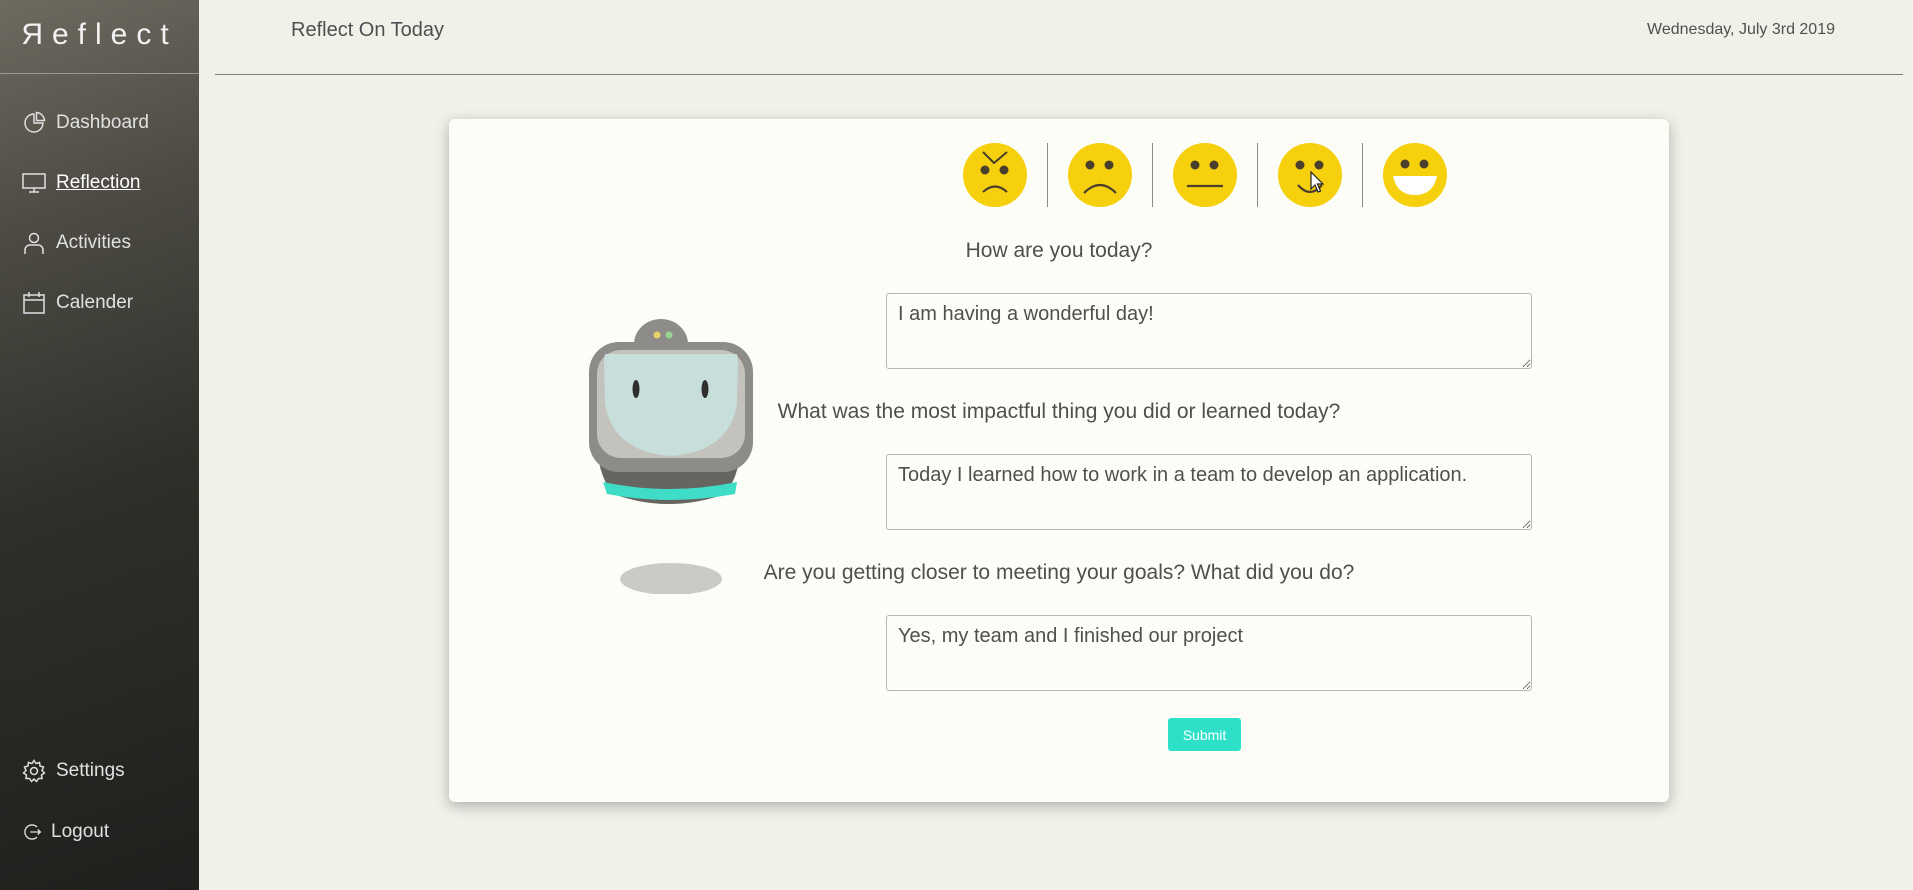 This screenshot has height=890, width=1913. I want to click on user-icon, so click(34, 243).